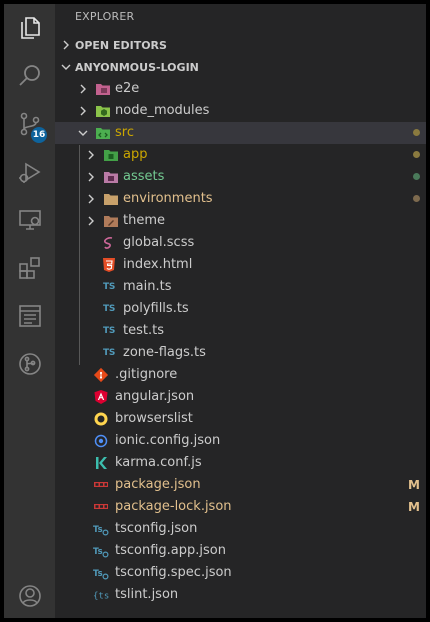  I want to click on folder-src-icon, so click(103, 133).